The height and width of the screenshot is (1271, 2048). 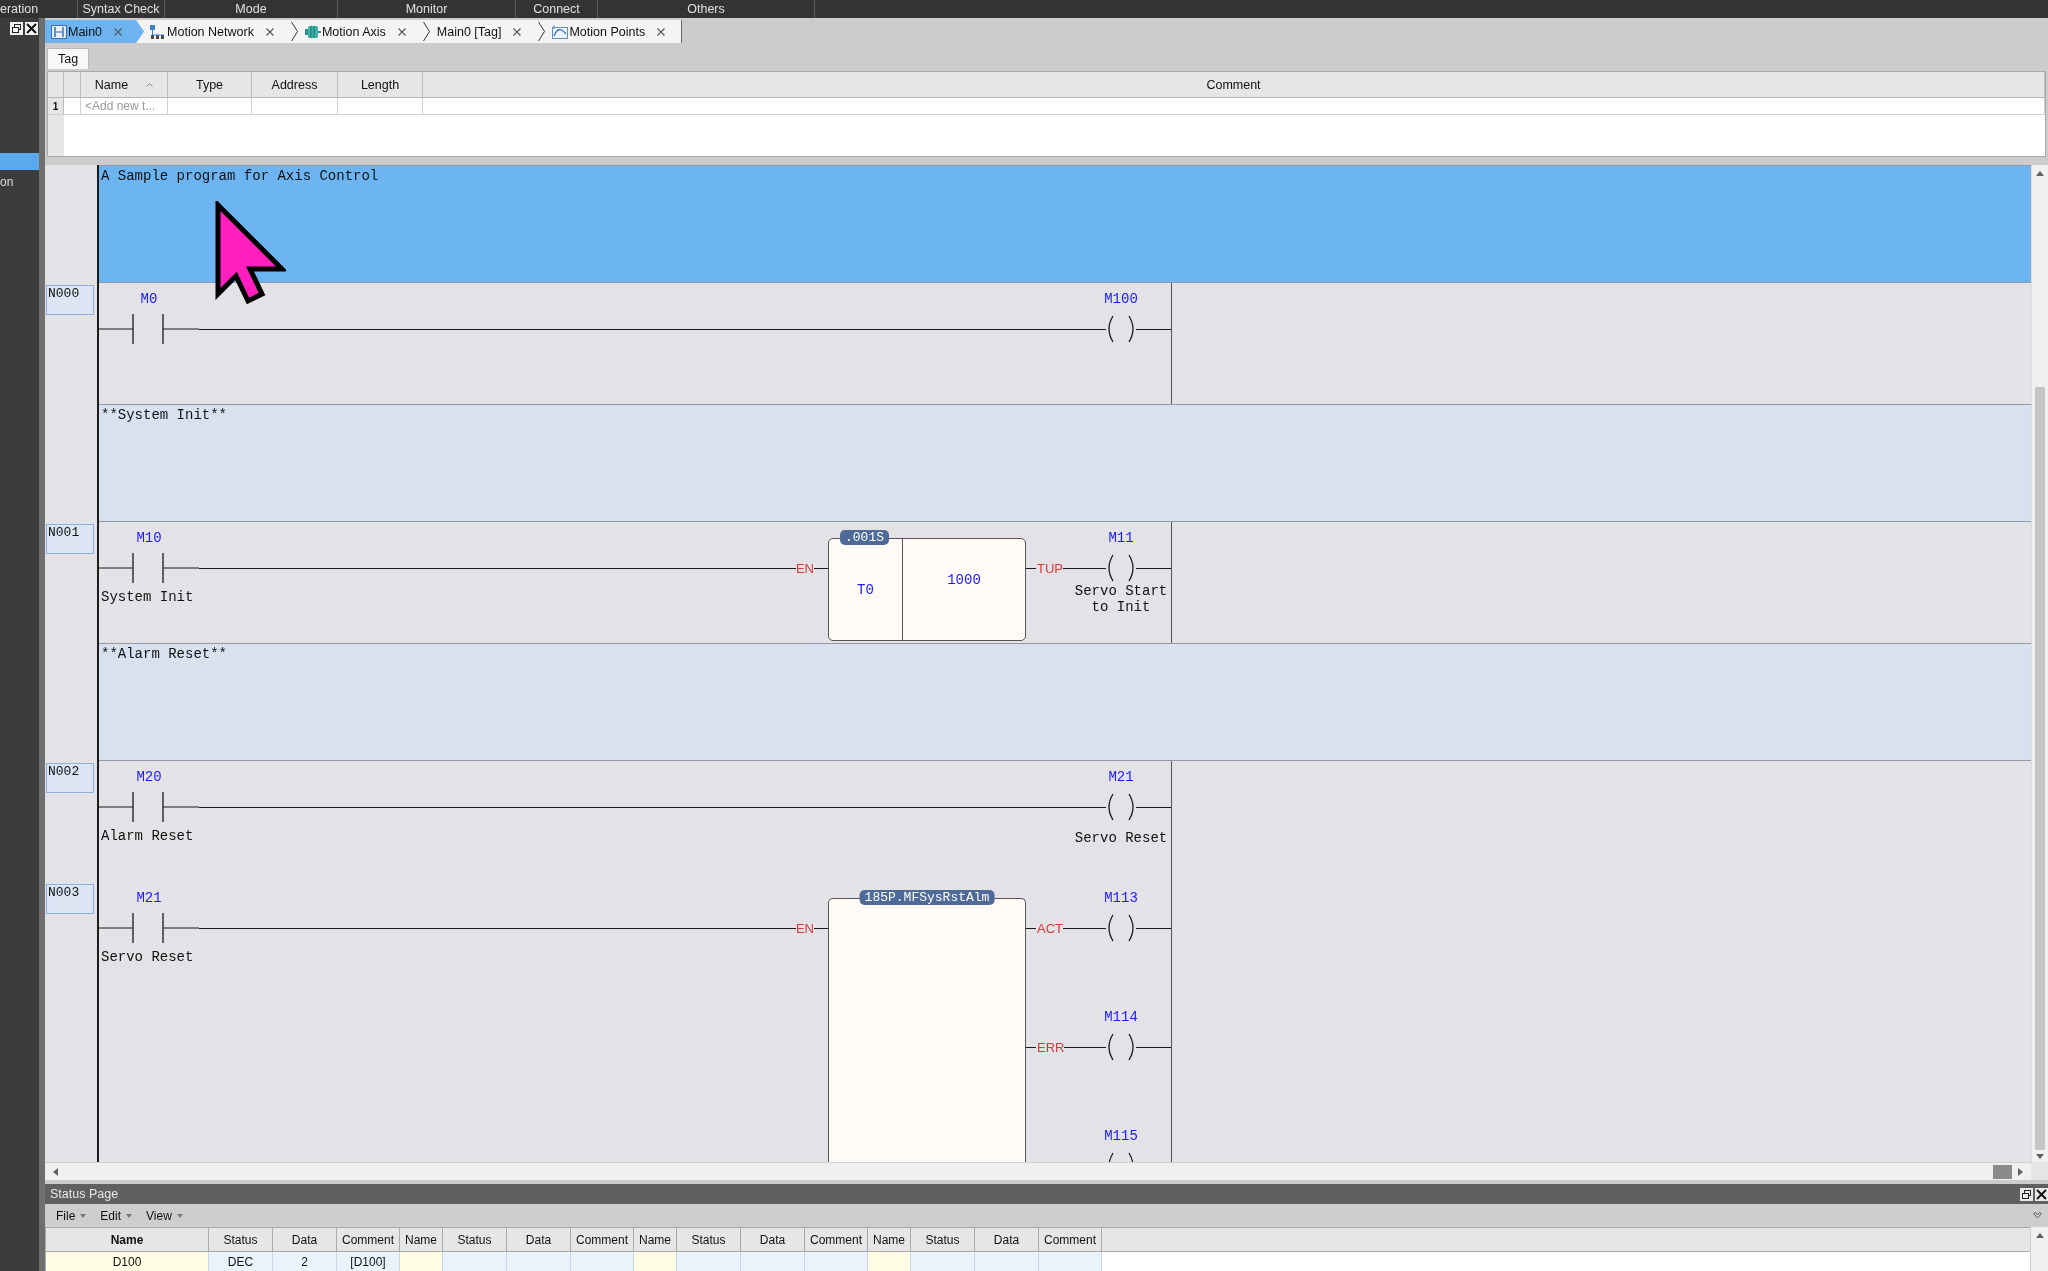 What do you see at coordinates (295, 84) in the screenshot?
I see `column-header: Address` at bounding box center [295, 84].